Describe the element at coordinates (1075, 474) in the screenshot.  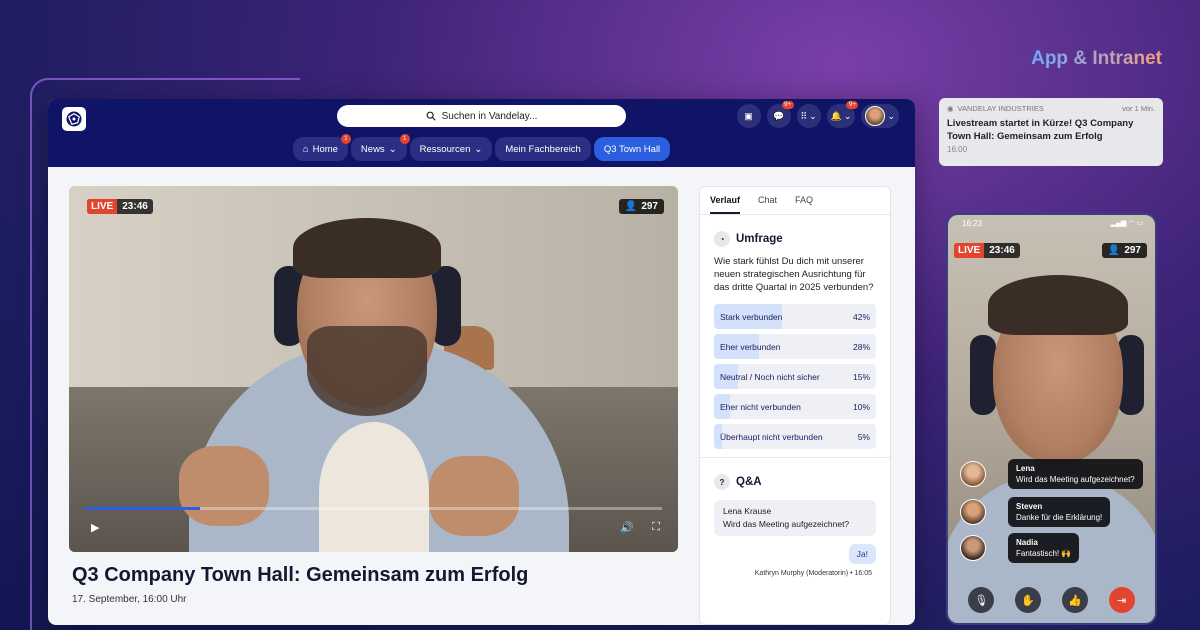
I see `chat-bubble: Lena Wird das Meeting aufgezeichnet?` at that location.